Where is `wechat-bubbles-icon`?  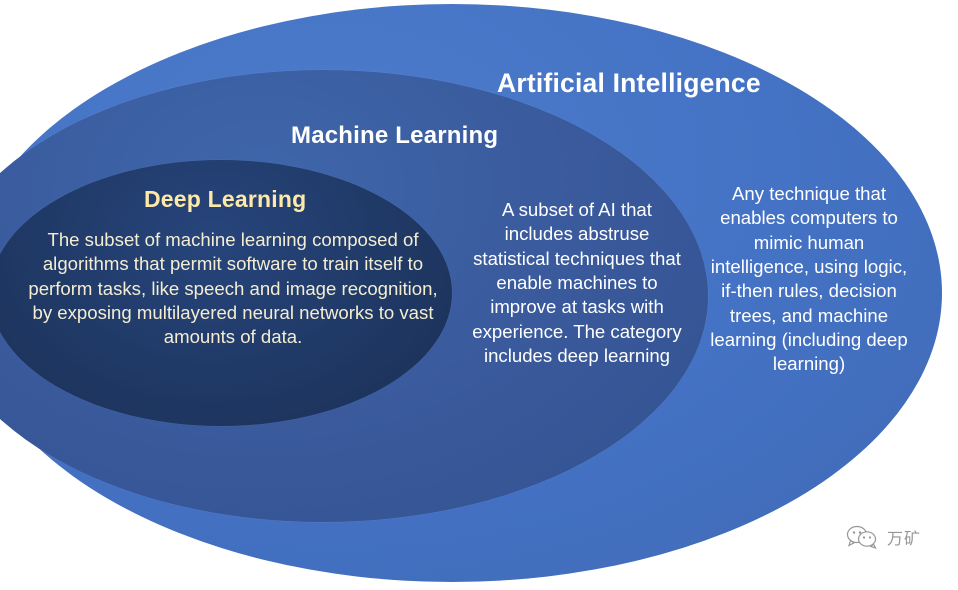
wechat-bubbles-icon is located at coordinates (863, 537).